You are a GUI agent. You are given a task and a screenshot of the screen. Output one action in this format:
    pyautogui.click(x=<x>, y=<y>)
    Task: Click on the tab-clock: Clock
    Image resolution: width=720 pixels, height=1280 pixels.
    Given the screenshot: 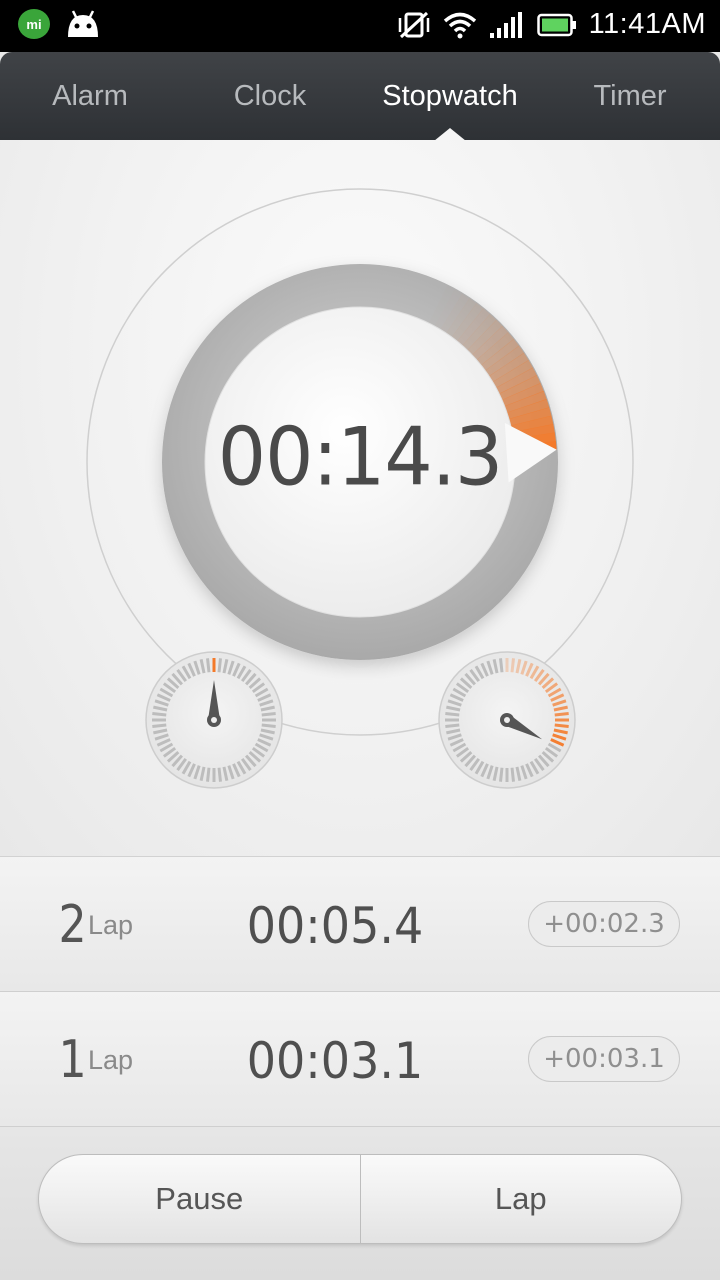 What is the action you would take?
    pyautogui.click(x=270, y=96)
    